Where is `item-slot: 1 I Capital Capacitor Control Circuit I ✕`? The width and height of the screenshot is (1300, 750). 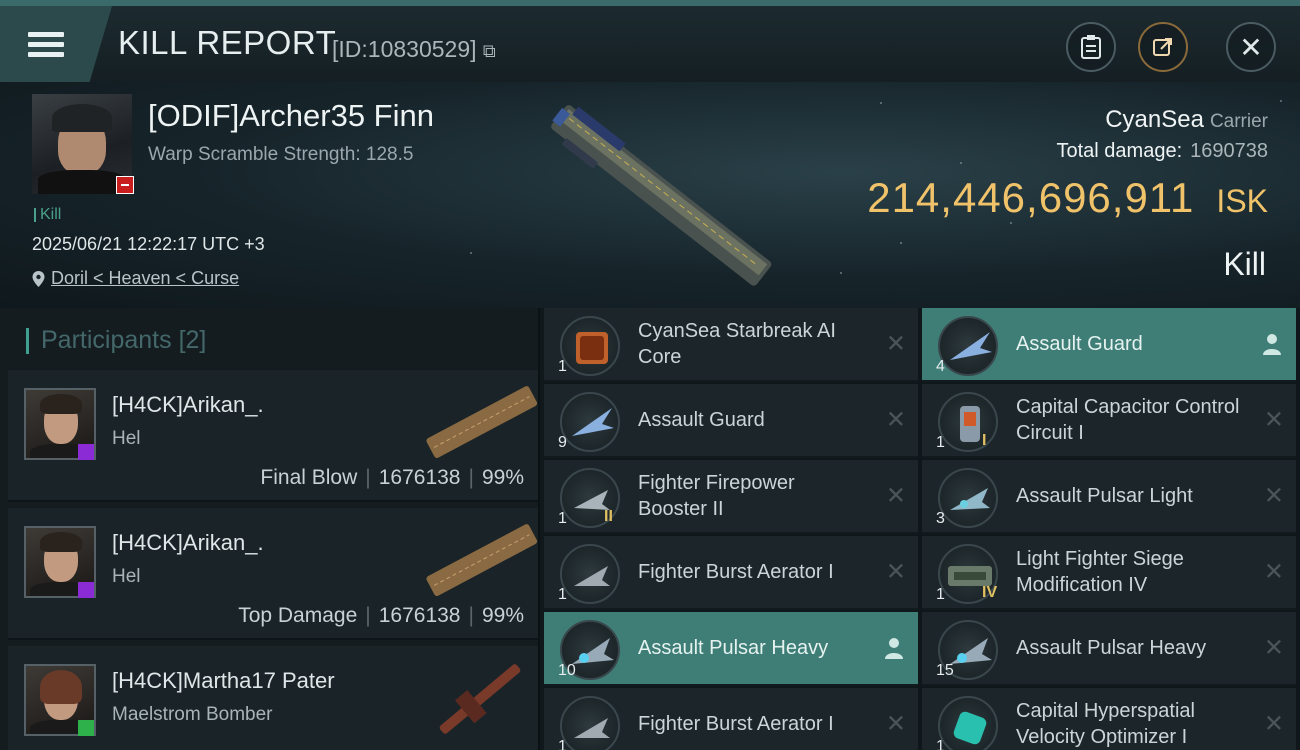
item-slot: 1 I Capital Capacitor Control Circuit I ✕ is located at coordinates (1109, 421).